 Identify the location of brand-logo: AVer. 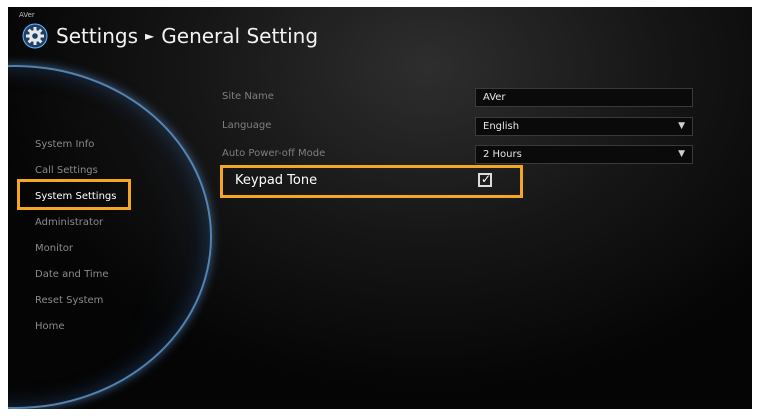
(27, 15).